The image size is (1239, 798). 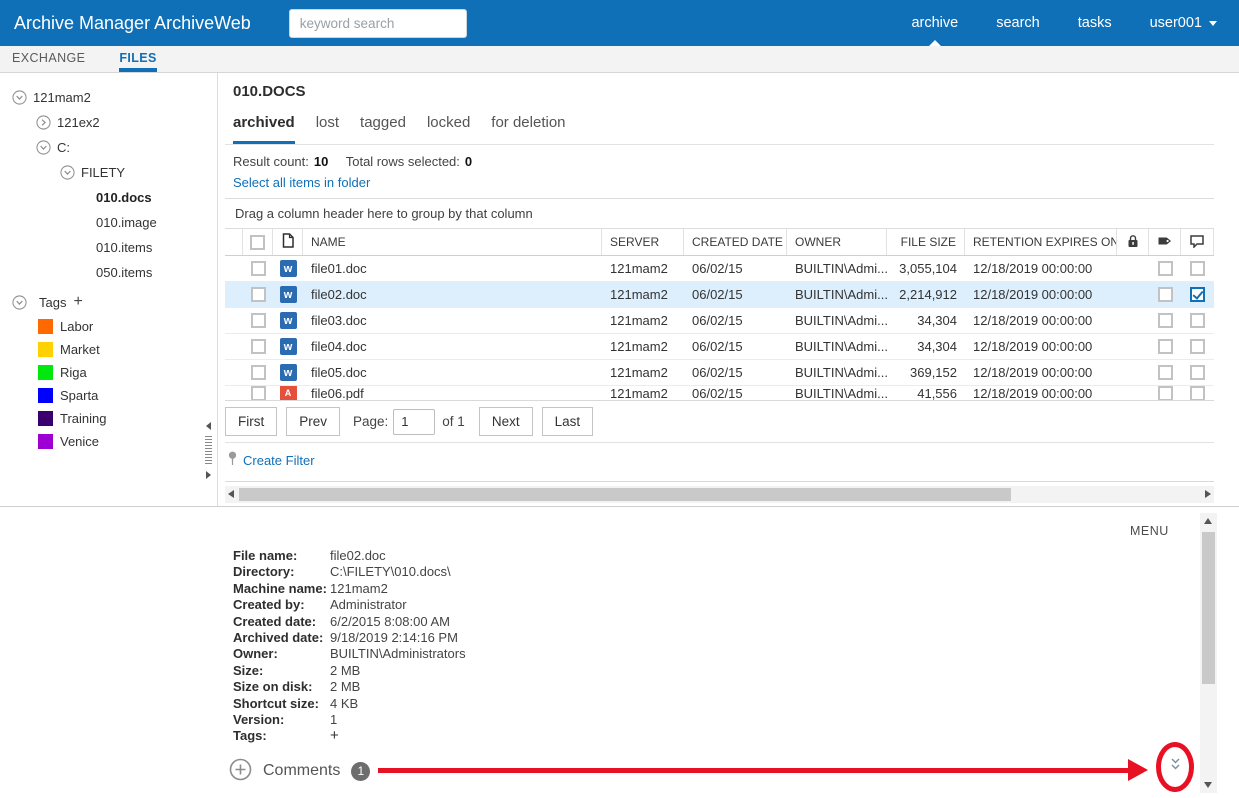 What do you see at coordinates (414, 421) in the screenshot?
I see `page-number-input` at bounding box center [414, 421].